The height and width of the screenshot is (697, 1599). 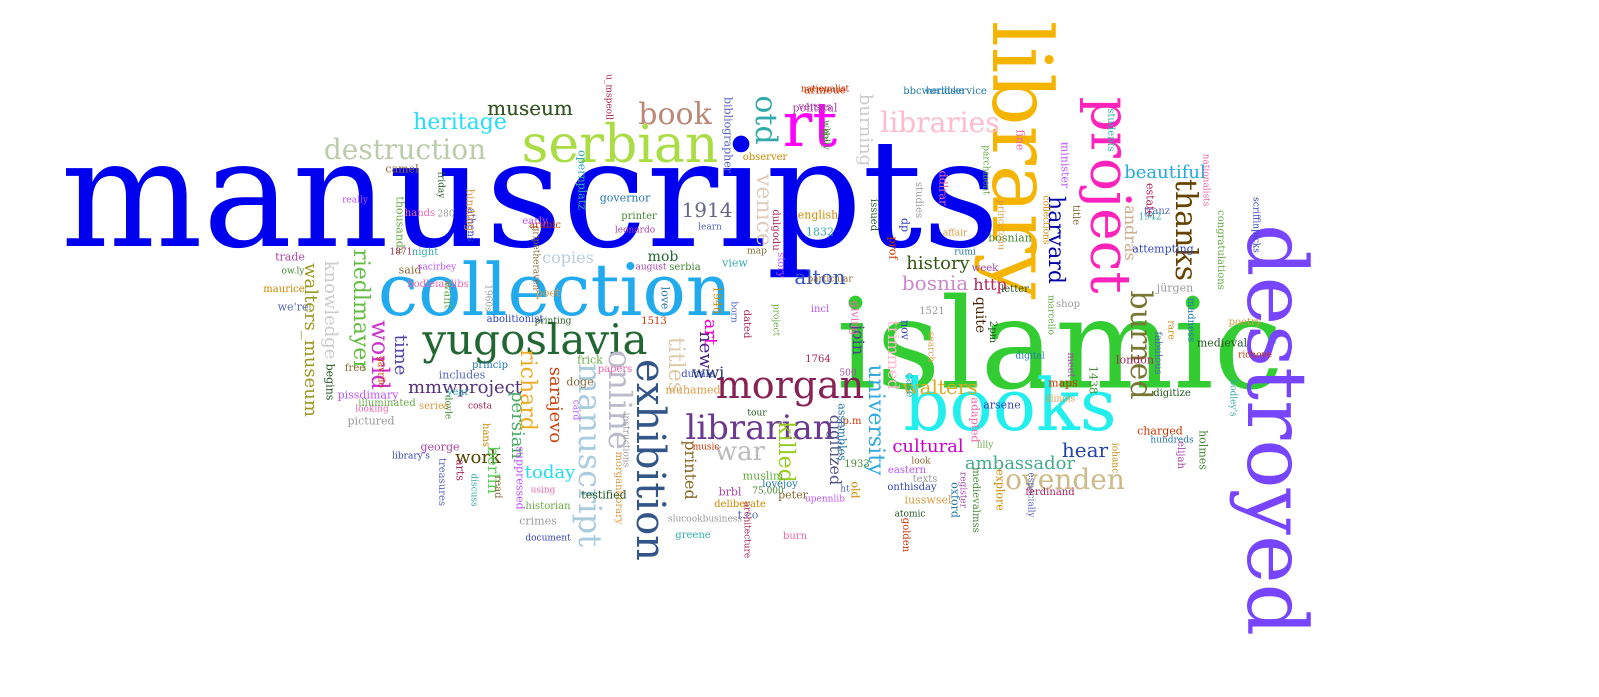 What do you see at coordinates (765, 120) in the screenshot?
I see `word-otd: otd` at bounding box center [765, 120].